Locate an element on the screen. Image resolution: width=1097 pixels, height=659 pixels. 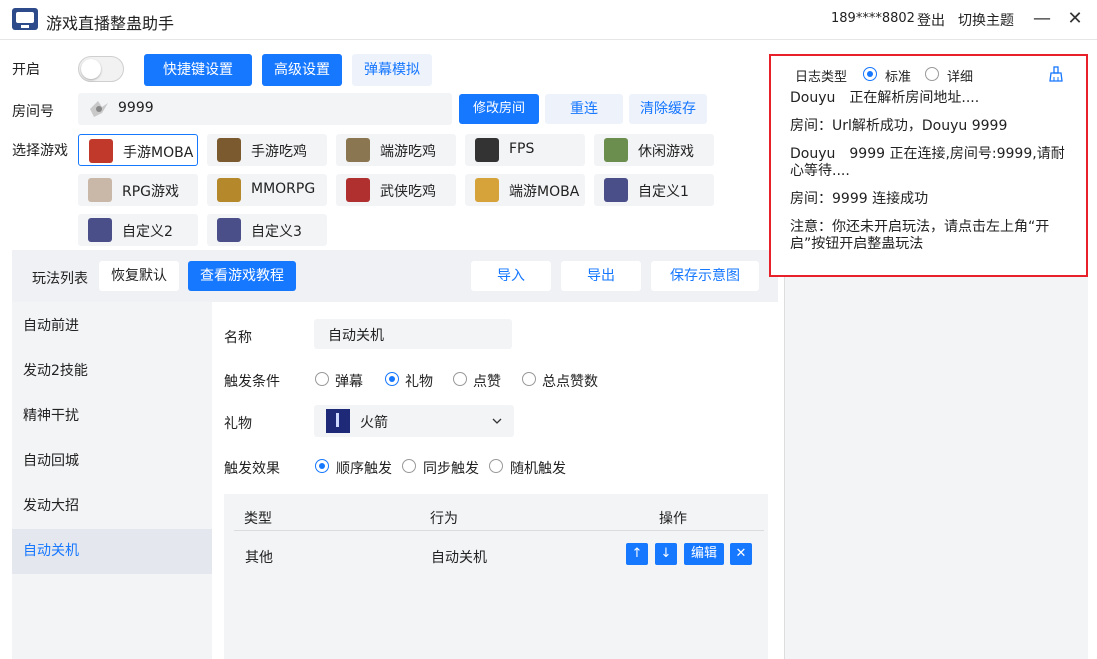
table-header-action: 行为 is located at coordinates (444, 519).